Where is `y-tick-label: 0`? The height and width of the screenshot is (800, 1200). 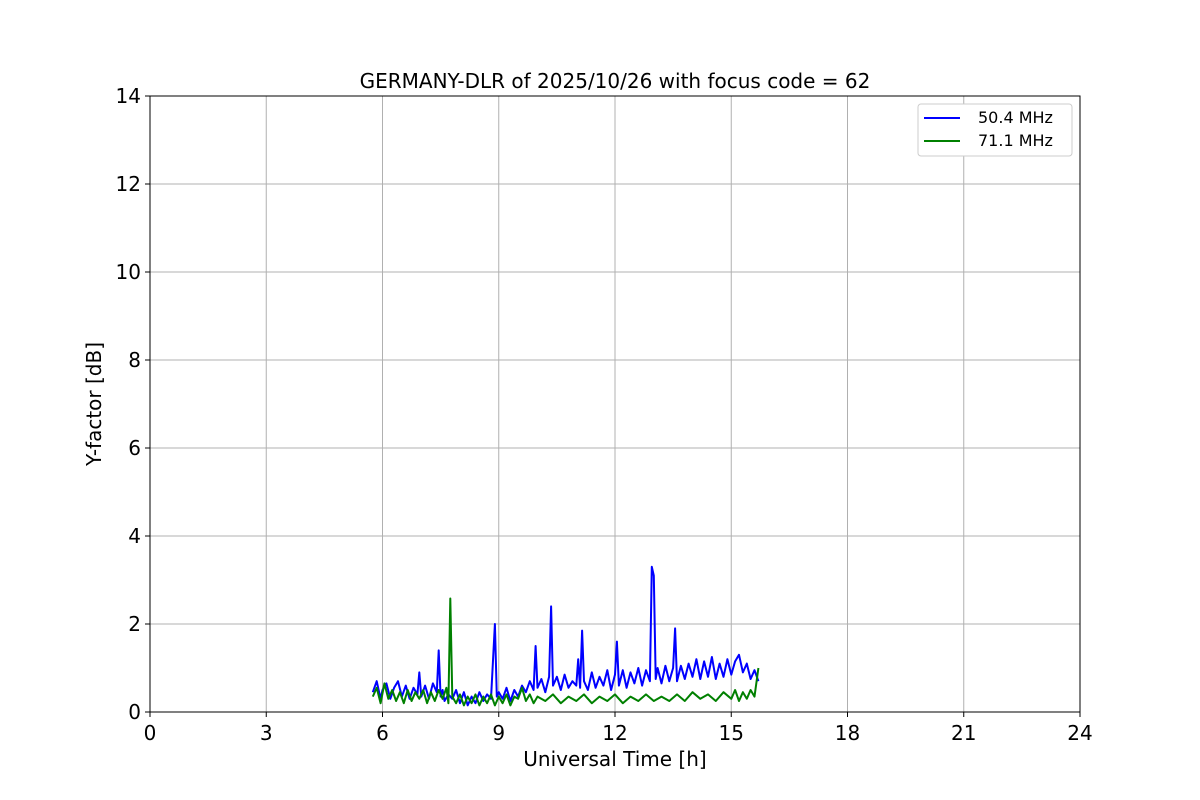
y-tick-label: 0 is located at coordinates (134, 712).